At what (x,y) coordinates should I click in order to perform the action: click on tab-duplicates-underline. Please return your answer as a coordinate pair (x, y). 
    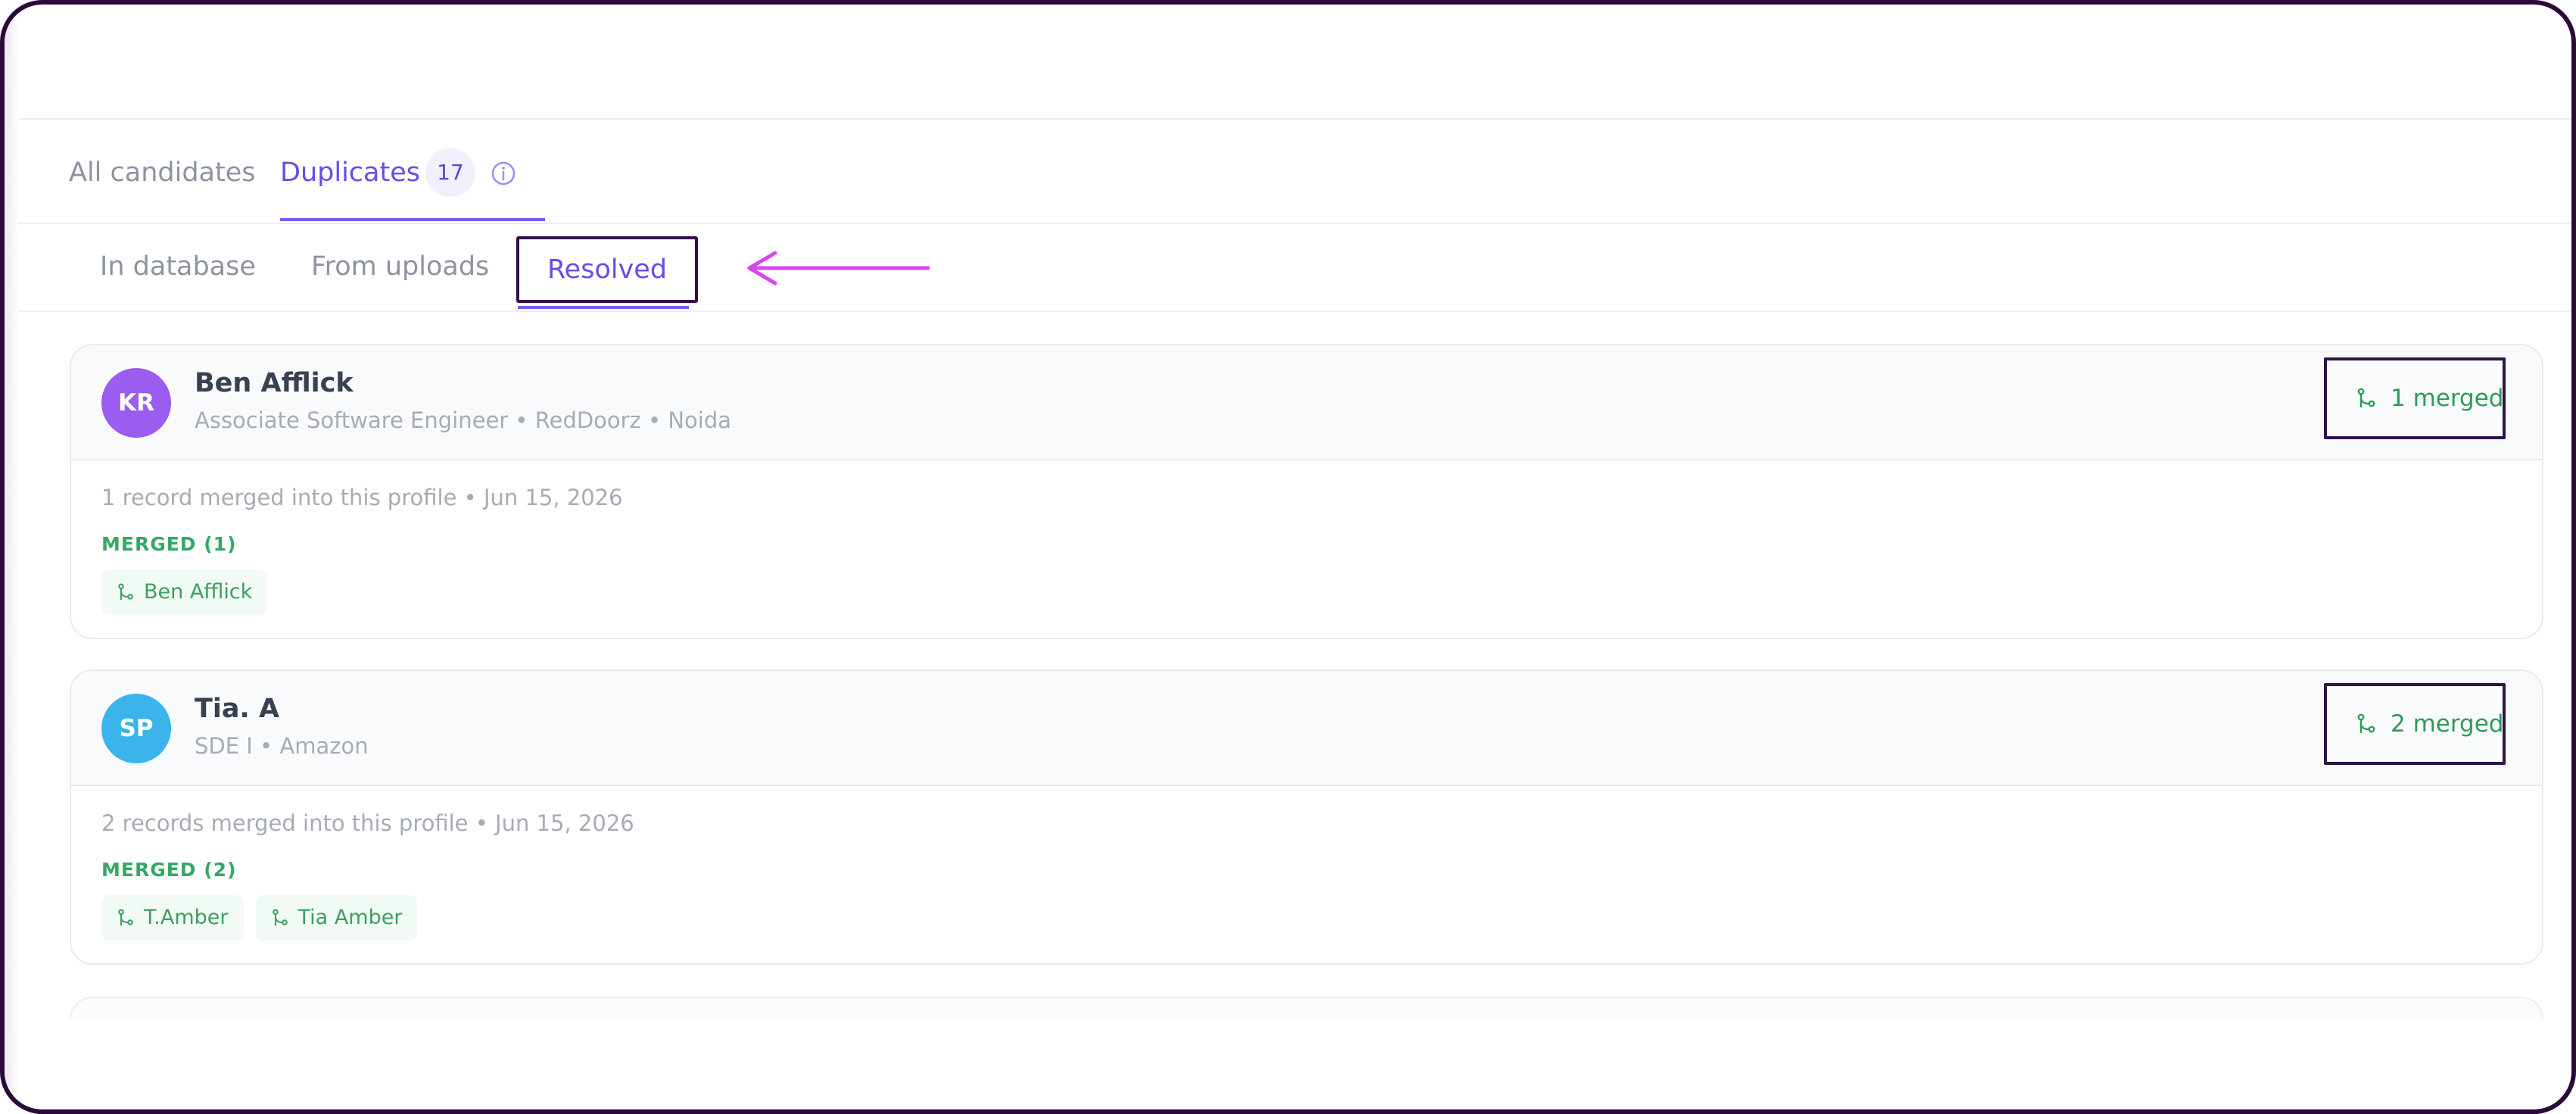
    Looking at the image, I should click on (412, 219).